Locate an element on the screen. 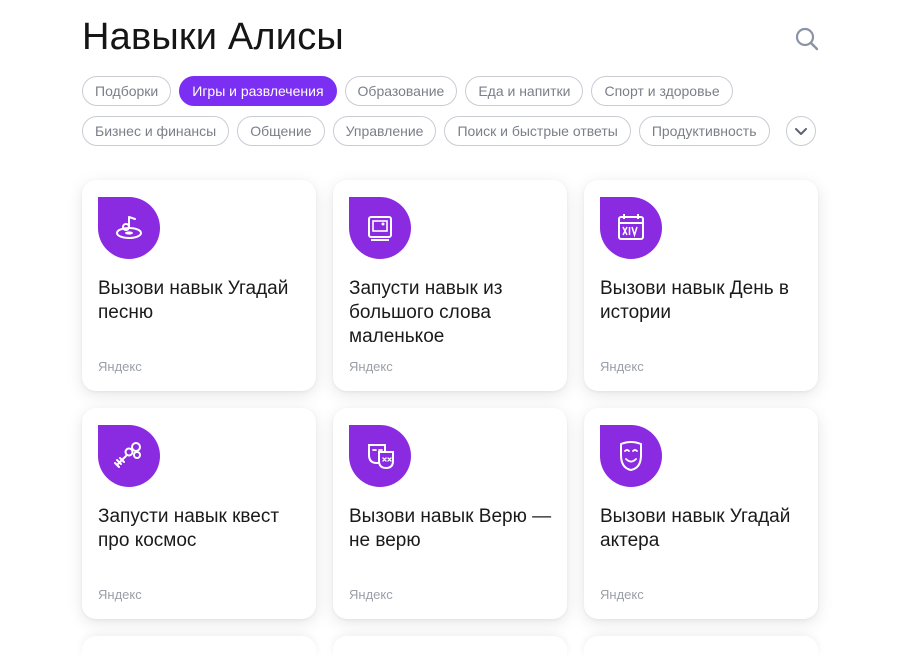 The width and height of the screenshot is (901, 656). skill-card: Запусти навык квест про космос Яндекс is located at coordinates (199, 513).